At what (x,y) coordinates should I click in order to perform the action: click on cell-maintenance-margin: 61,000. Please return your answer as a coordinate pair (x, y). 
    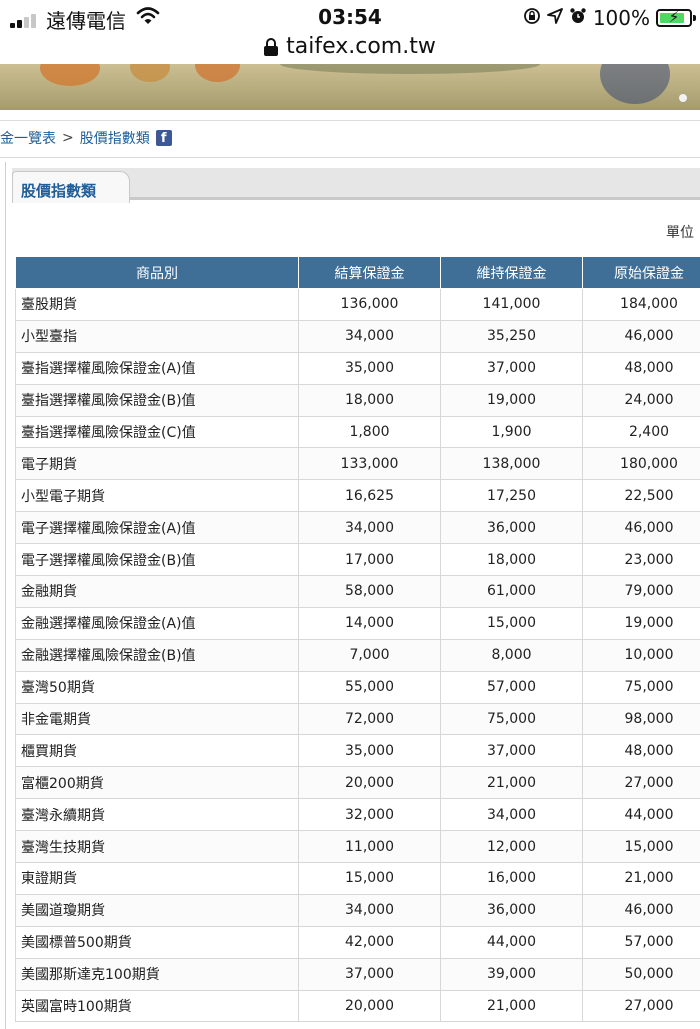
    Looking at the image, I should click on (511, 591).